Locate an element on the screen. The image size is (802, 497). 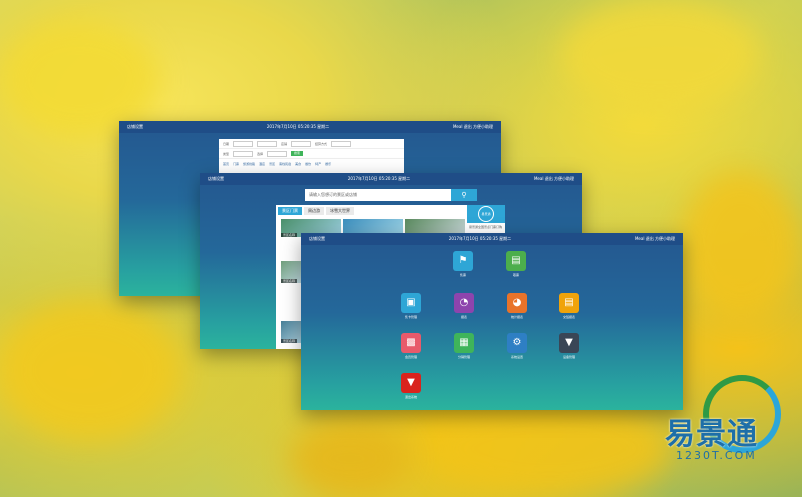
form-label: 选择 is located at coordinates (260, 153).